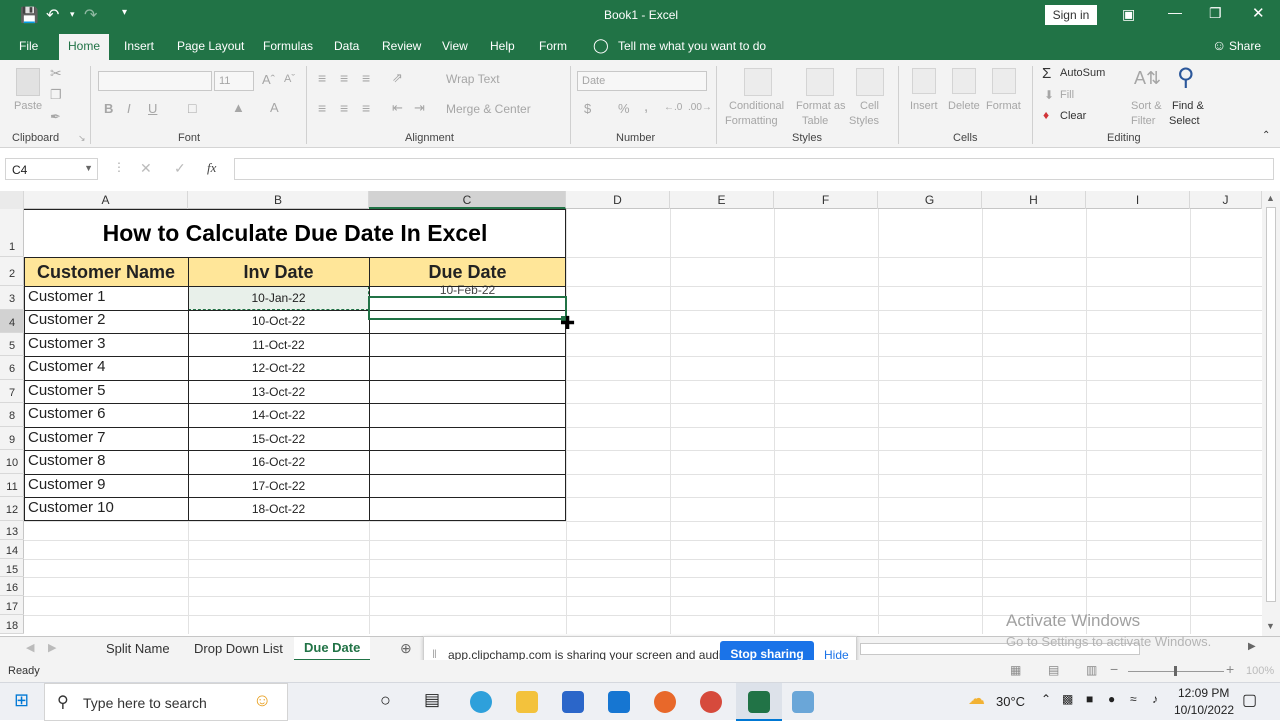 This screenshot has height=721, width=1280. I want to click on scroll-right-icon: ▶, so click(1252, 646).